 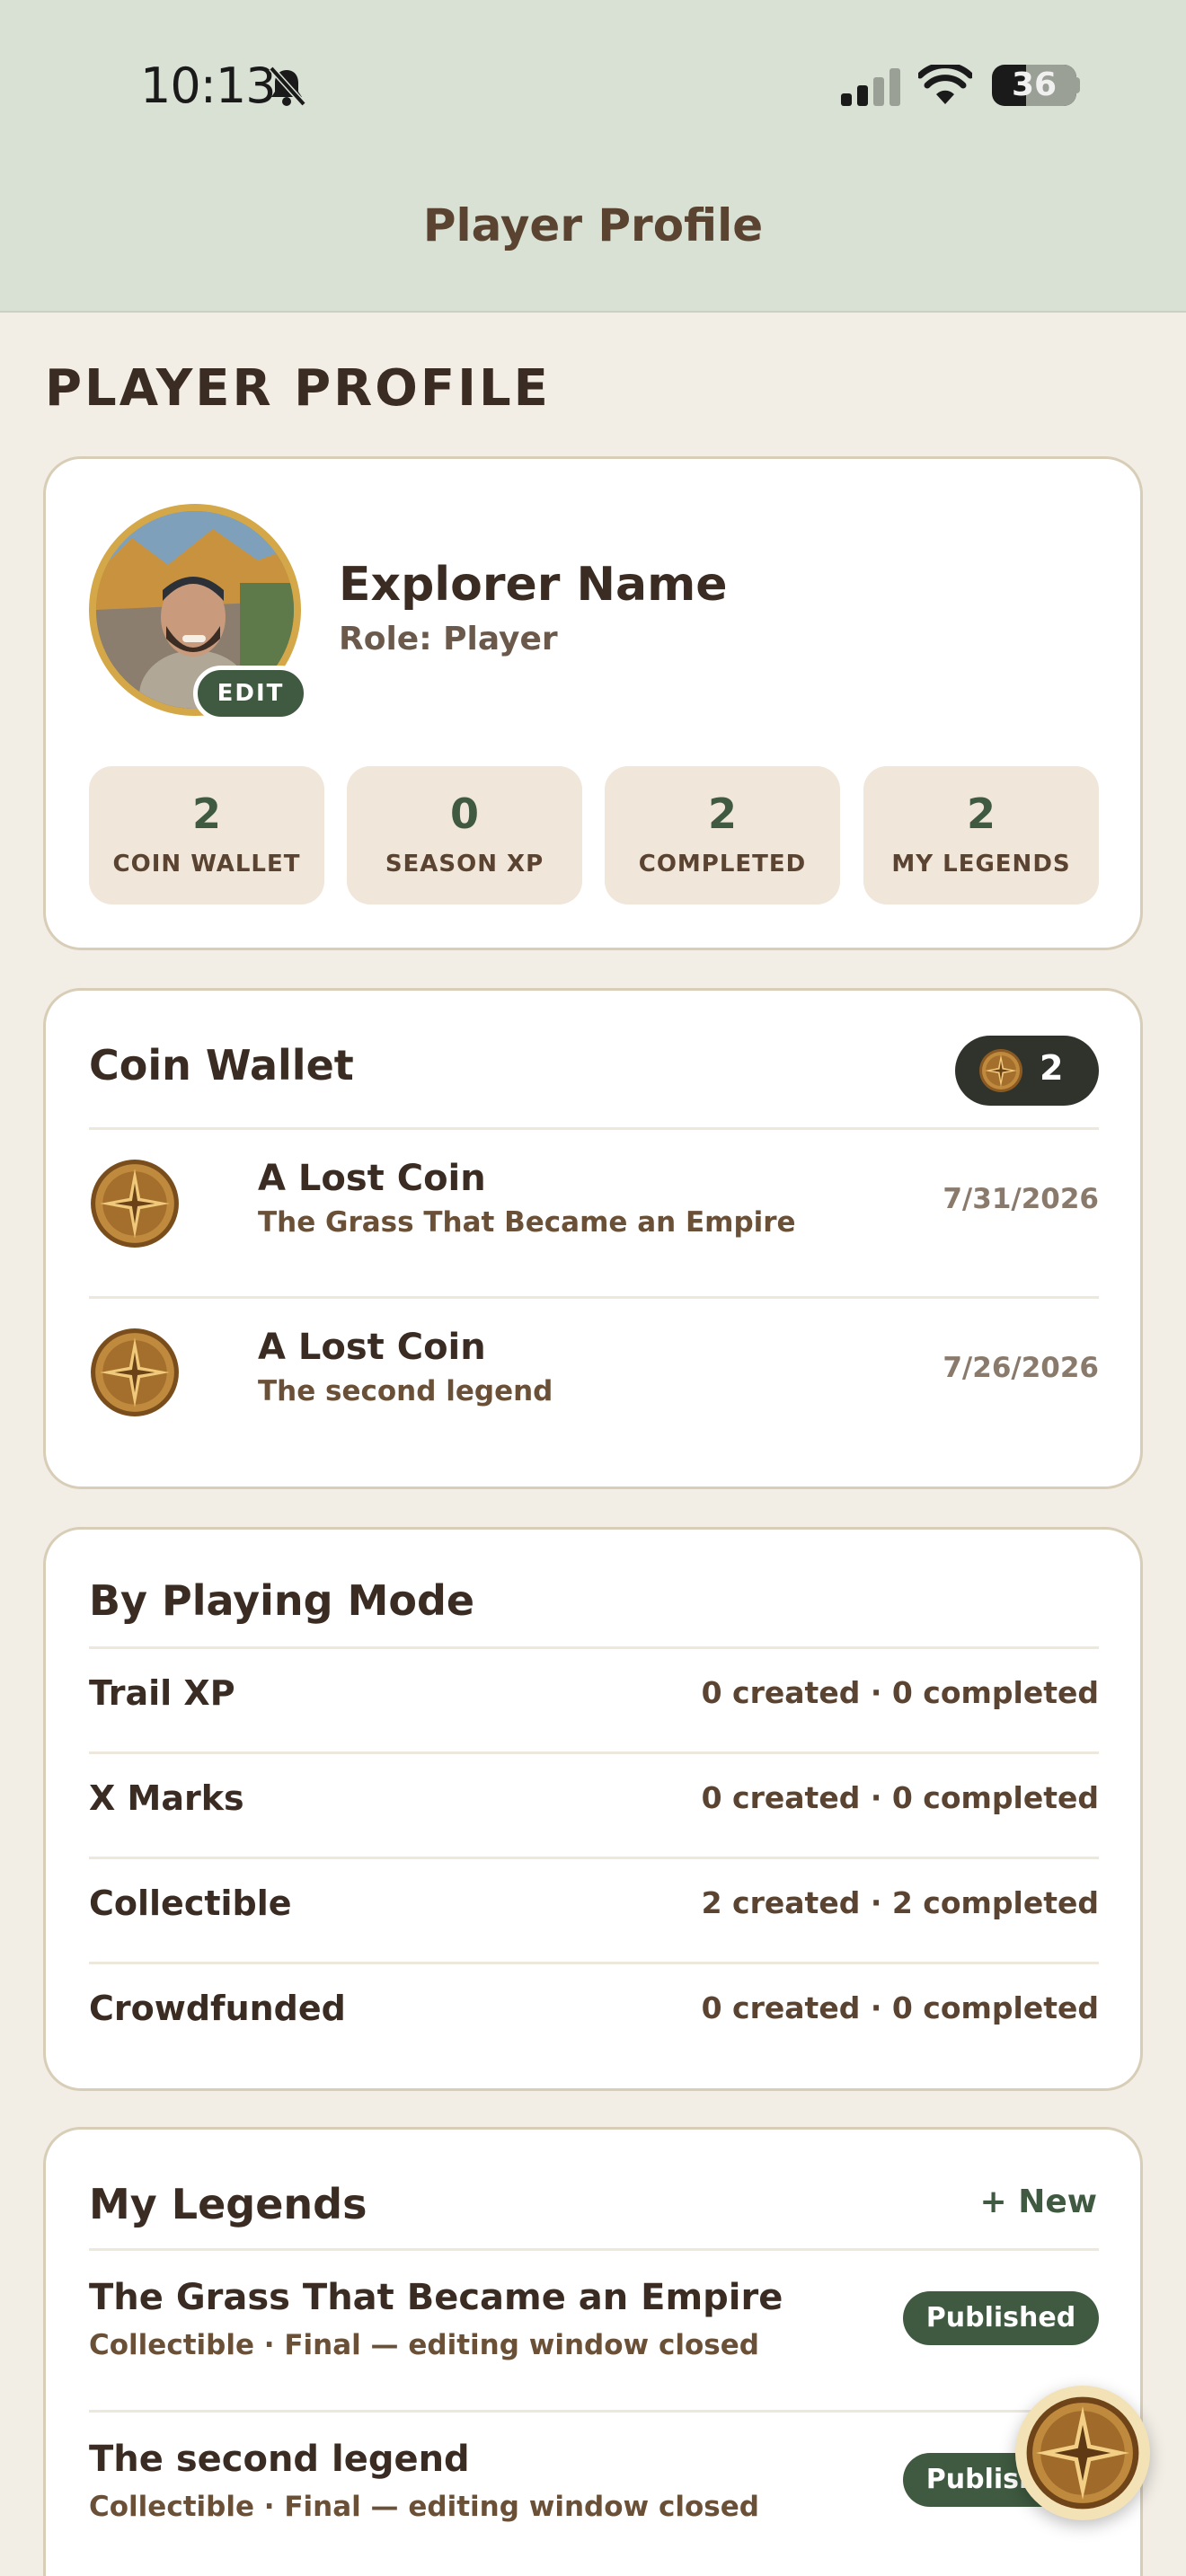 What do you see at coordinates (217, 2008) in the screenshot?
I see `mode-name: Crowdfunded` at bounding box center [217, 2008].